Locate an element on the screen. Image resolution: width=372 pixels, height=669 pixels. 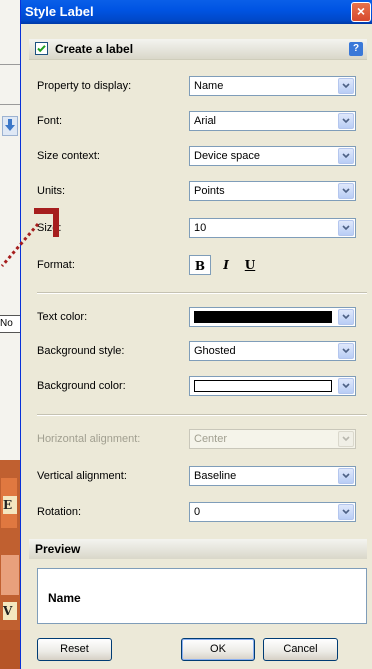
units-label: Units: is located at coordinates (51, 191).